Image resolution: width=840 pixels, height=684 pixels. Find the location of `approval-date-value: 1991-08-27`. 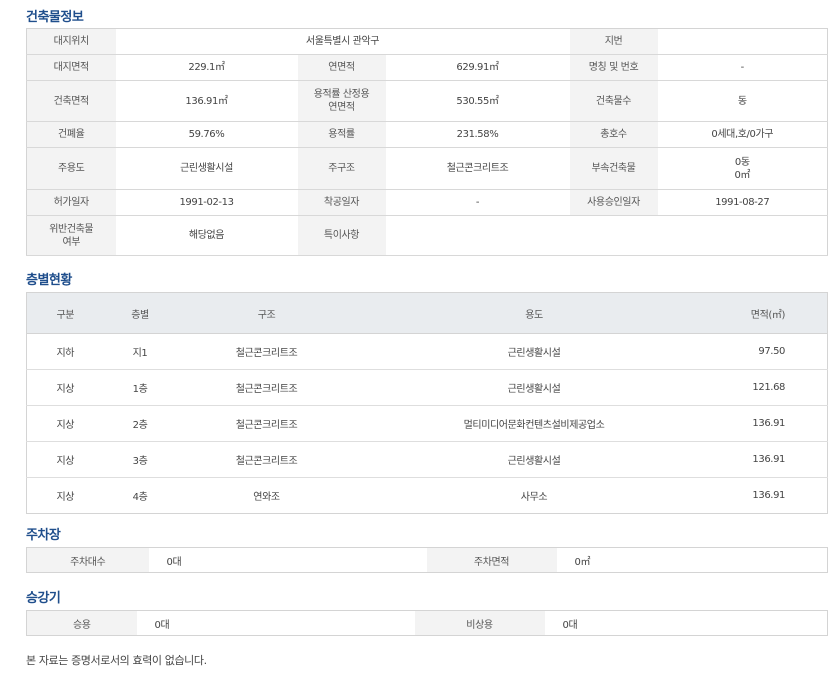

approval-date-value: 1991-08-27 is located at coordinates (742, 202).